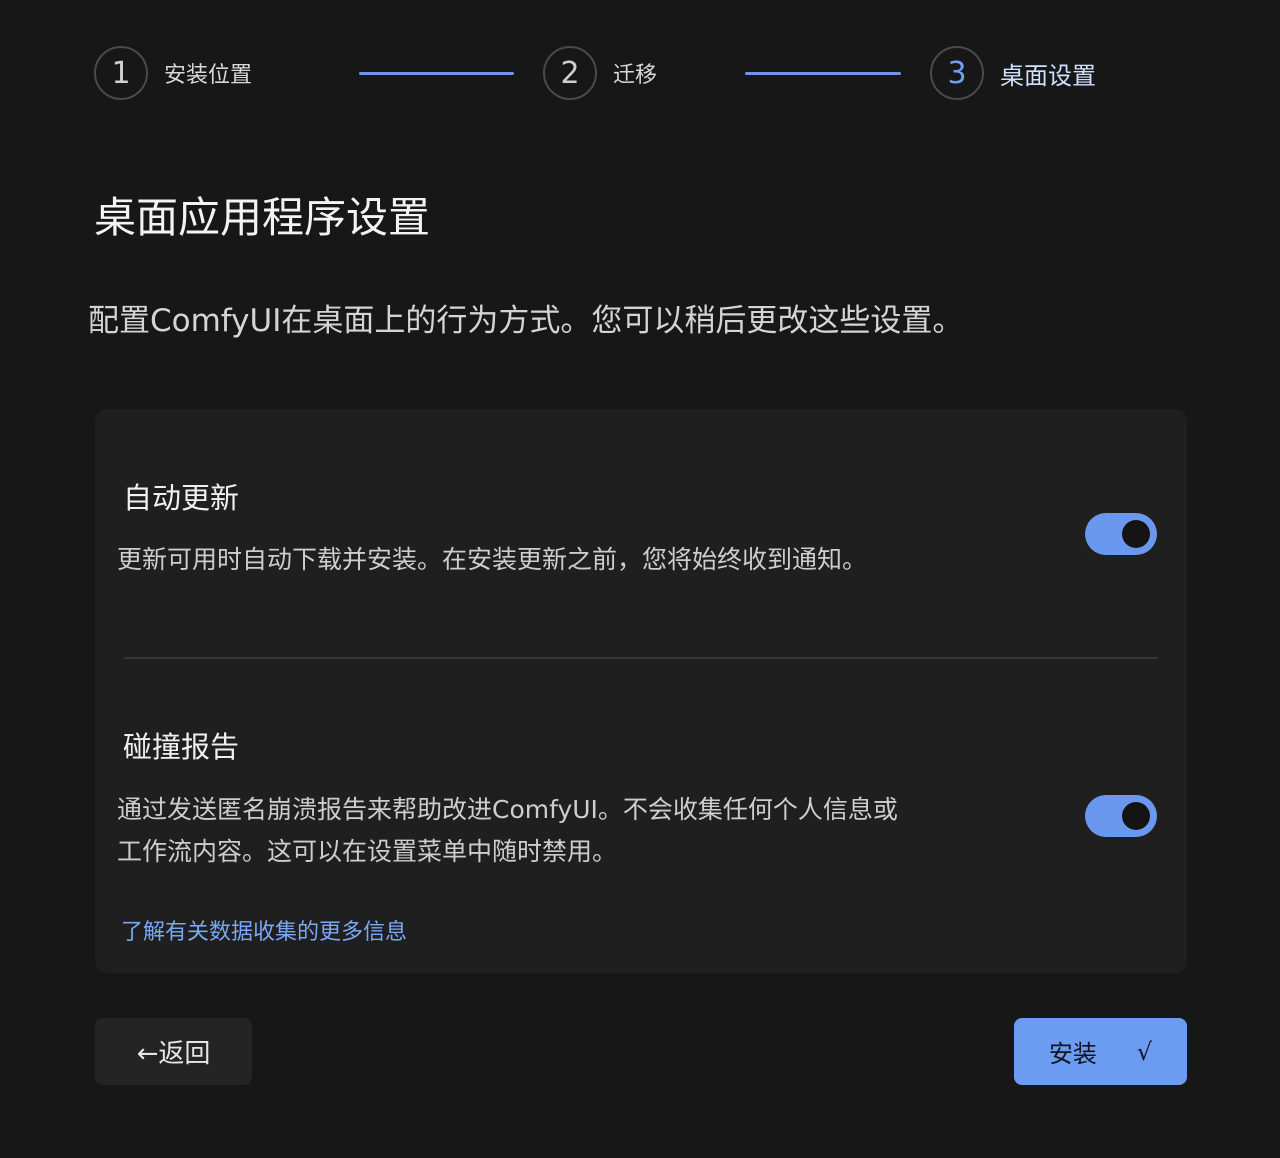 The width and height of the screenshot is (1280, 1158). I want to click on step-number: 3, so click(957, 73).